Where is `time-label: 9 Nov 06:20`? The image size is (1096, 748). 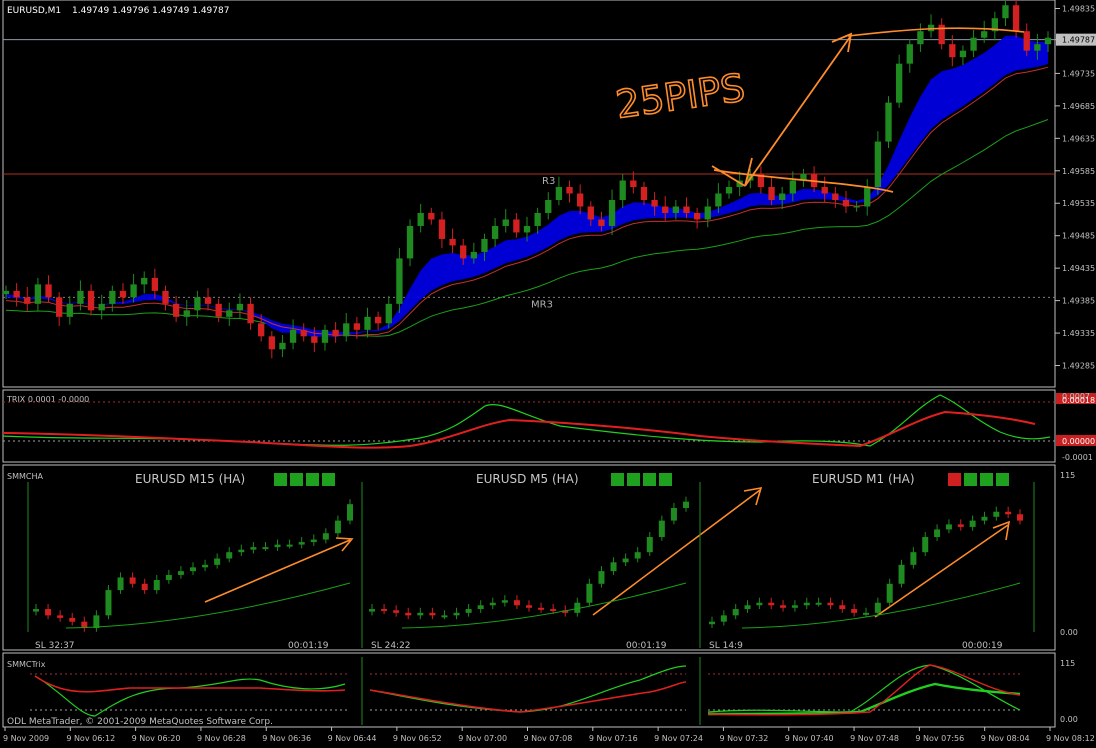 time-label: 9 Nov 06:20 is located at coordinates (156, 738).